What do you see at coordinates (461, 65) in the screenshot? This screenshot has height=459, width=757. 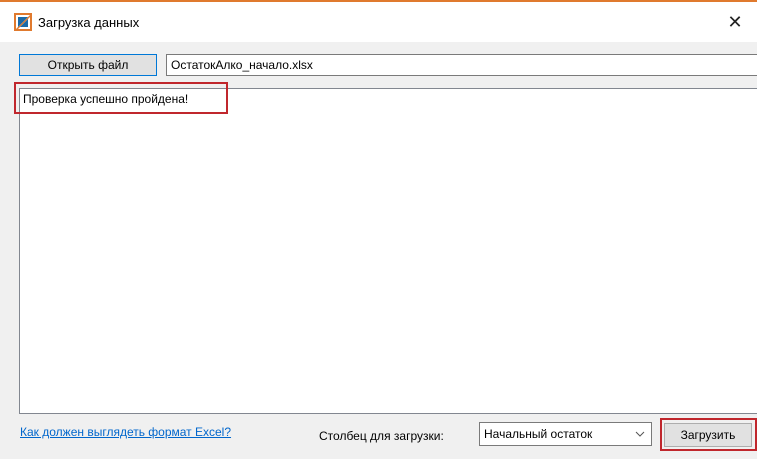 I see `file-path-field: ОстатокАлко_начало.xlsx` at bounding box center [461, 65].